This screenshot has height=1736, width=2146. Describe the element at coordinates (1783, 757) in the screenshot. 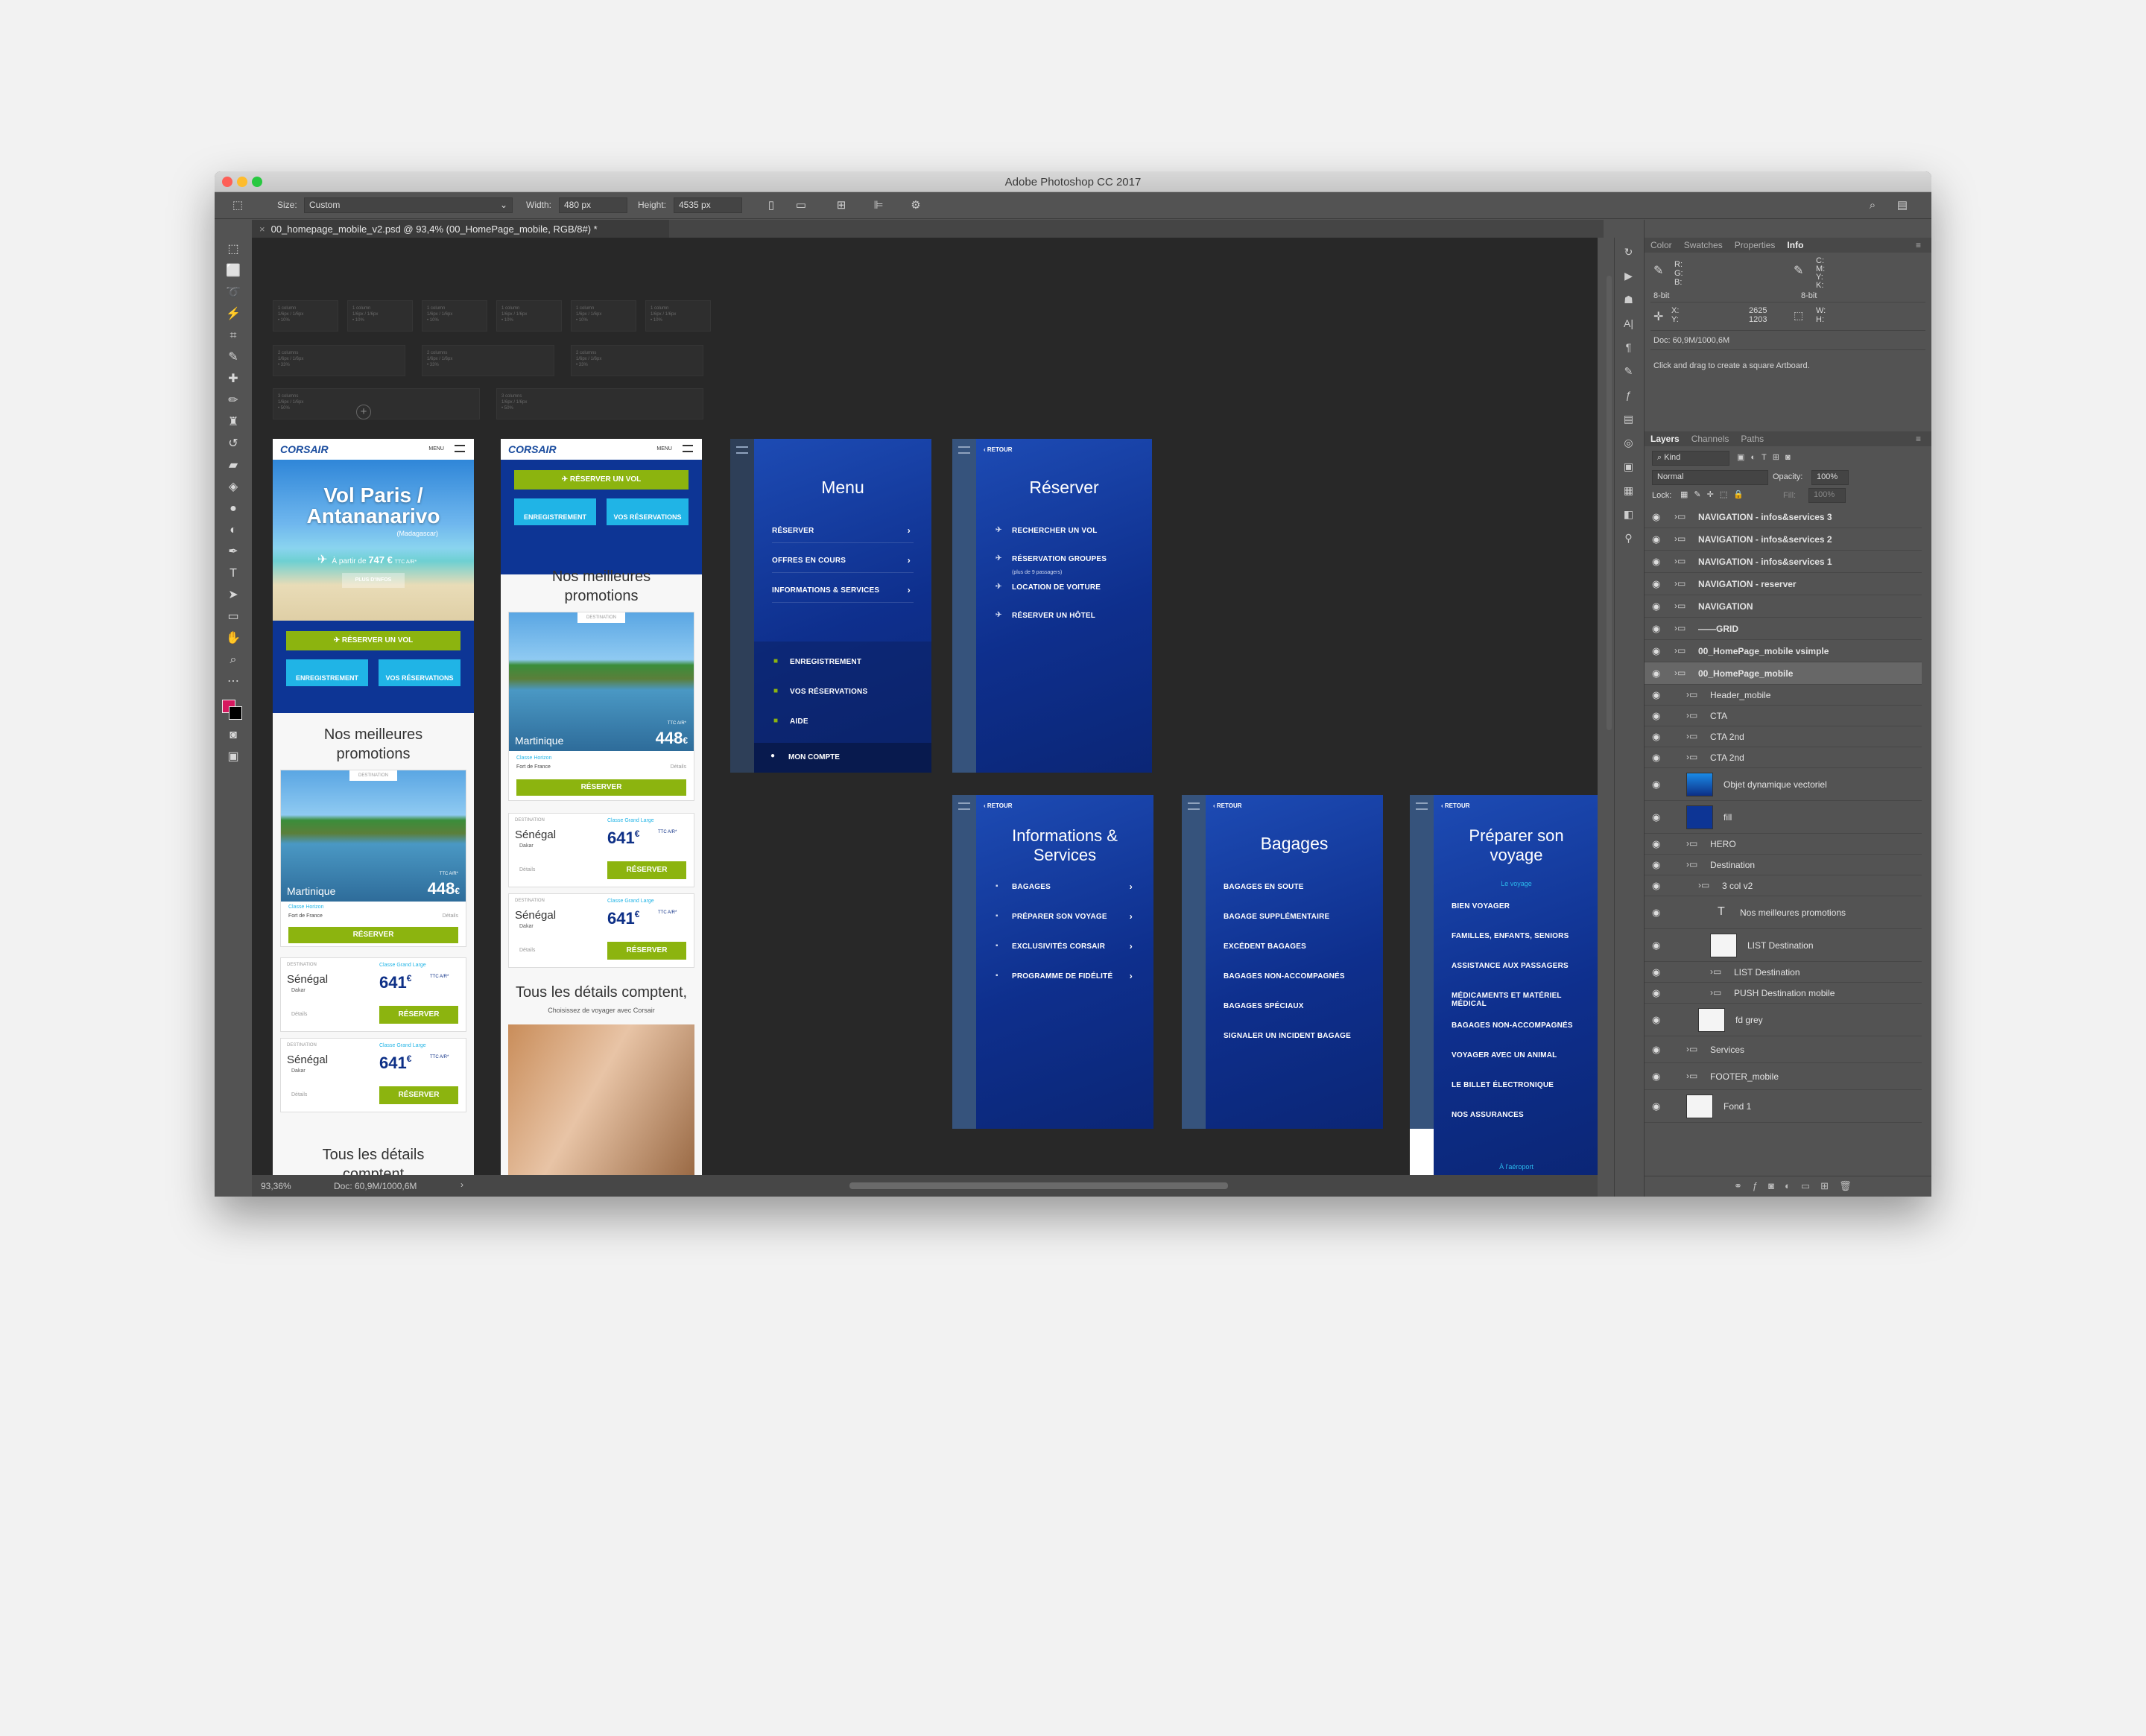

I see `layer-row: ◉ ›▭ CTA 2nd` at that location.